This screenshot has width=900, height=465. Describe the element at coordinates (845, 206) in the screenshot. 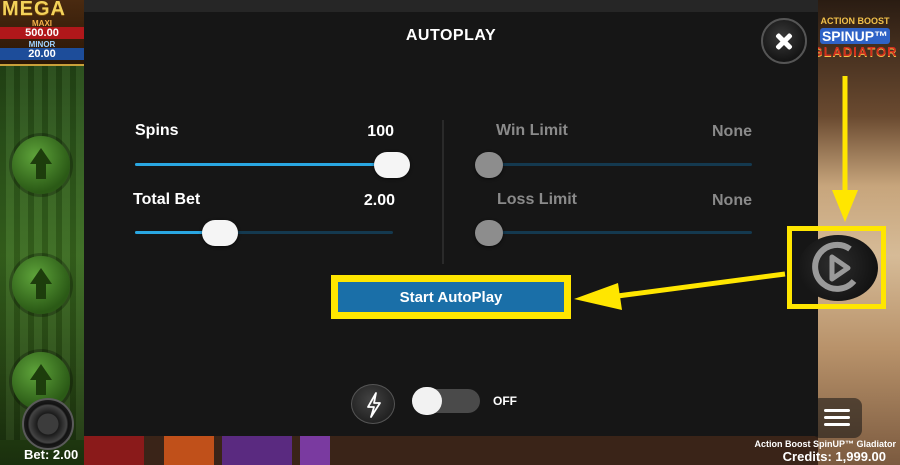

I see `arrow-down-icon` at that location.